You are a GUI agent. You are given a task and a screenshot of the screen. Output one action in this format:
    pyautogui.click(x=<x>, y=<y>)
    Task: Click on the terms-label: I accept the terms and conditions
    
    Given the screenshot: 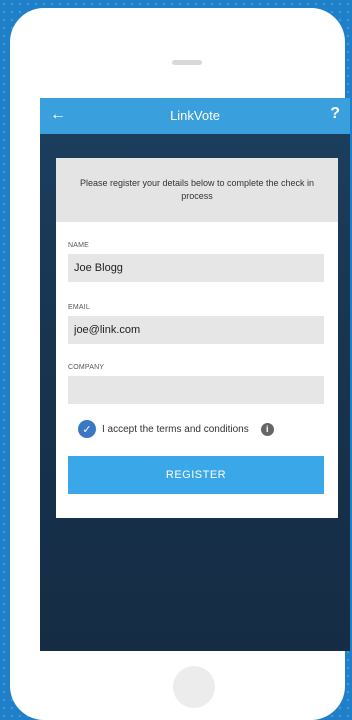 What is the action you would take?
    pyautogui.click(x=175, y=429)
    